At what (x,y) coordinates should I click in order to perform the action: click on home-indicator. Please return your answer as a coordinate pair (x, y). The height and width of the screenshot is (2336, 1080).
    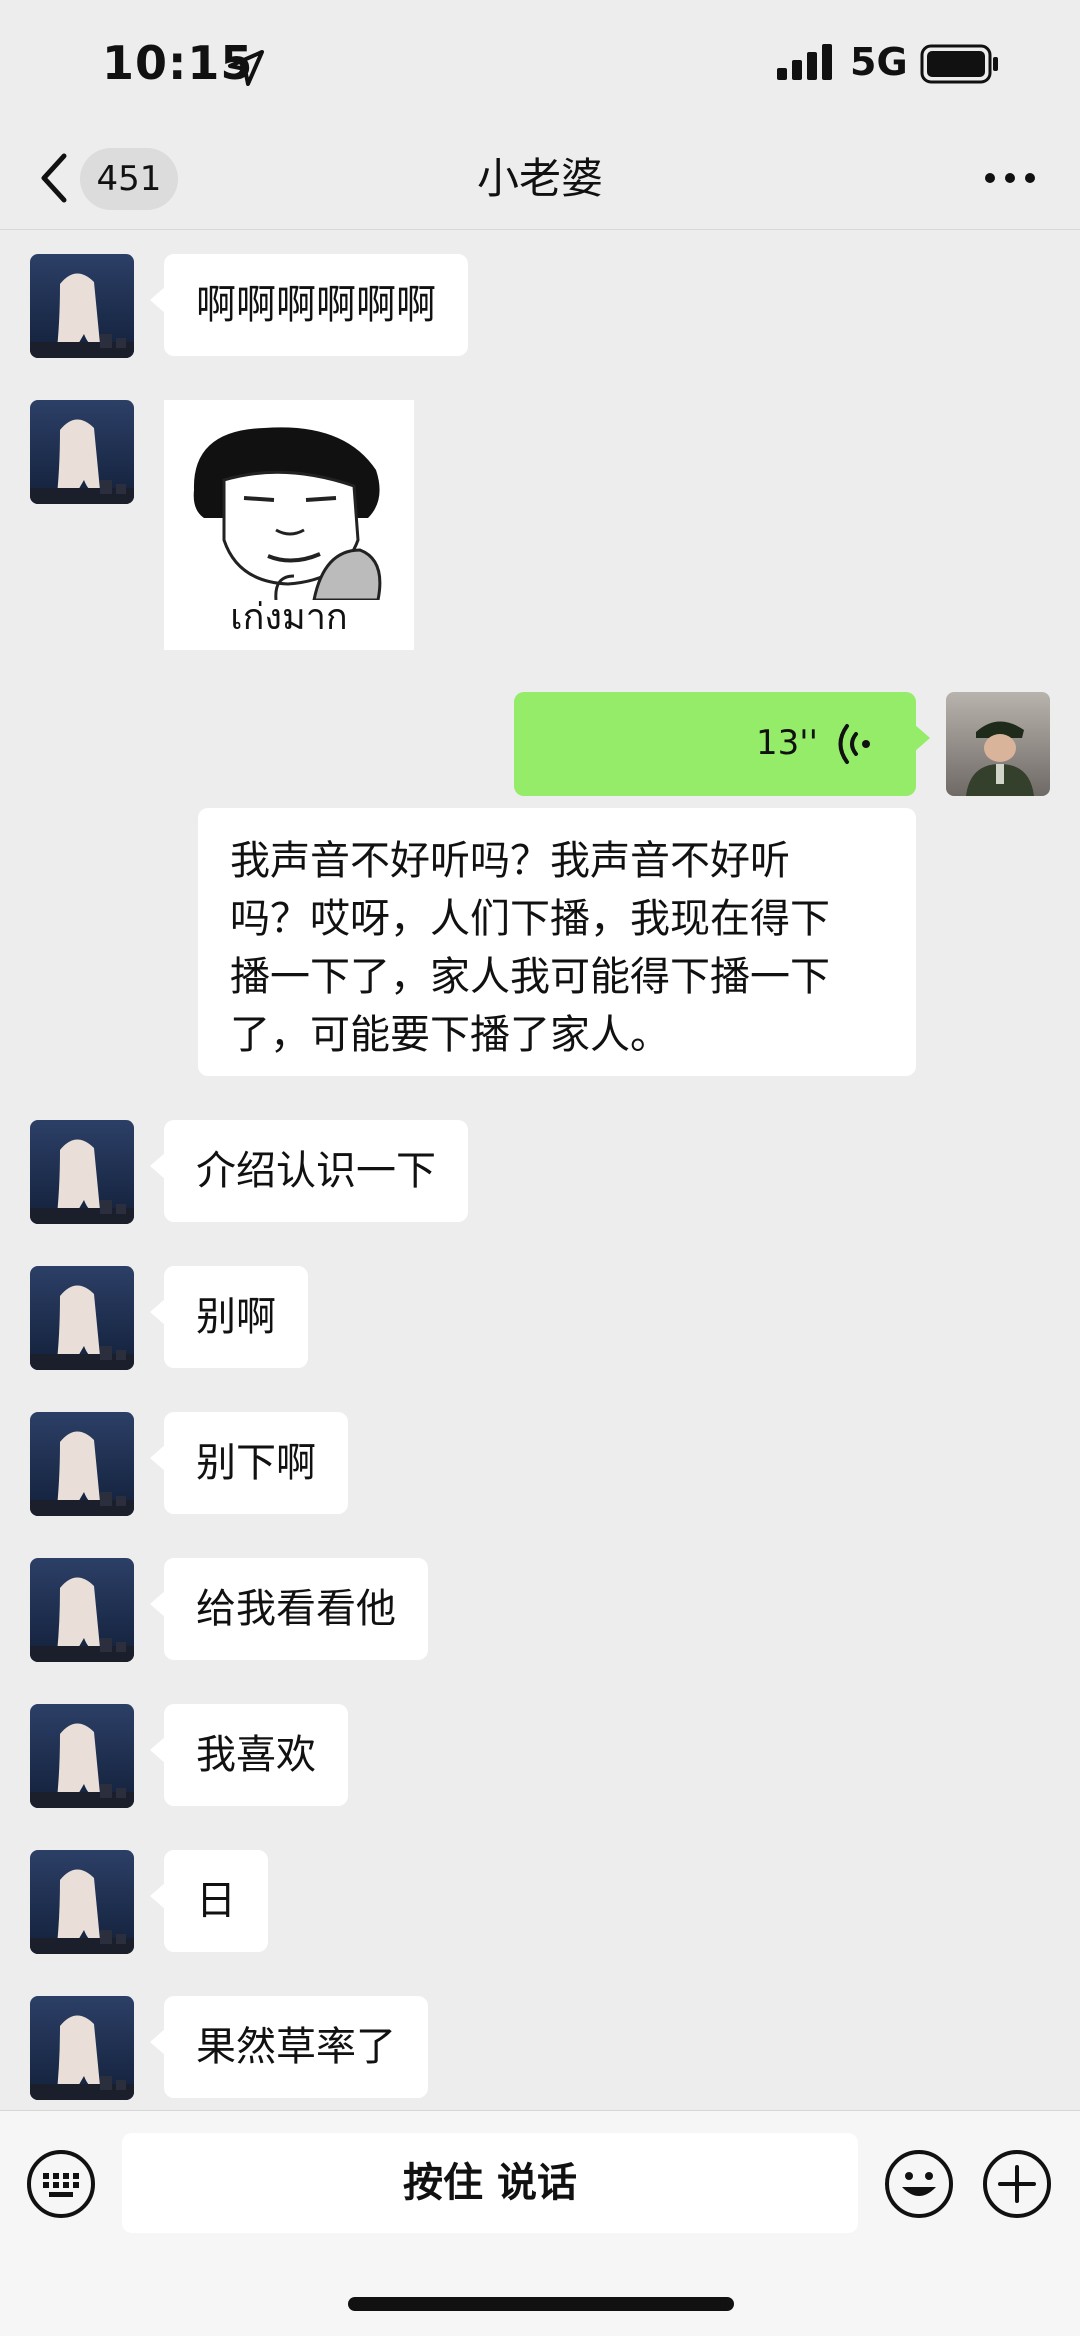
    Looking at the image, I should click on (541, 2304).